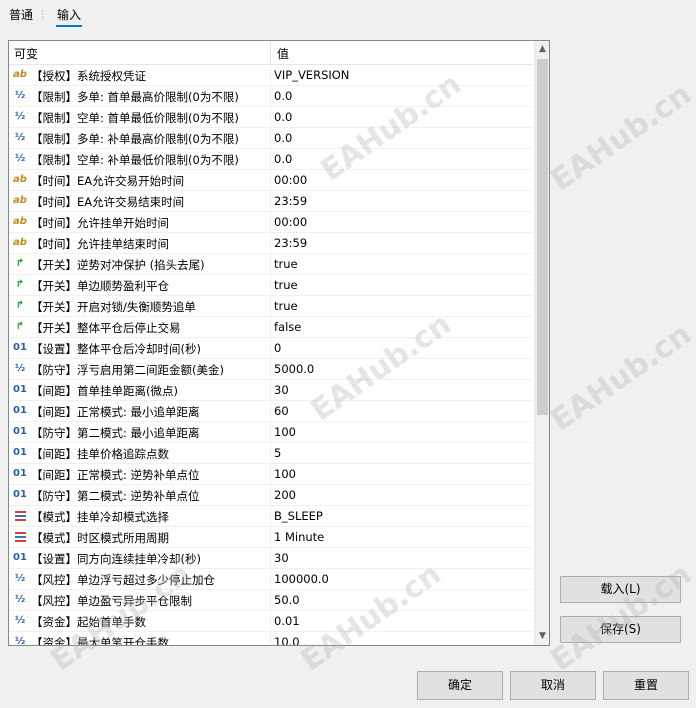 The image size is (696, 708). Describe the element at coordinates (281, 411) in the screenshot. I see `parameter-value: 60` at that location.